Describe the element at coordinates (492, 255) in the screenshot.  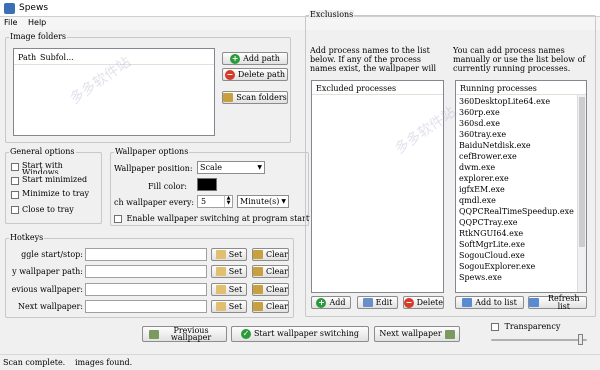
I see `list-item: SogouCloud.exe` at that location.